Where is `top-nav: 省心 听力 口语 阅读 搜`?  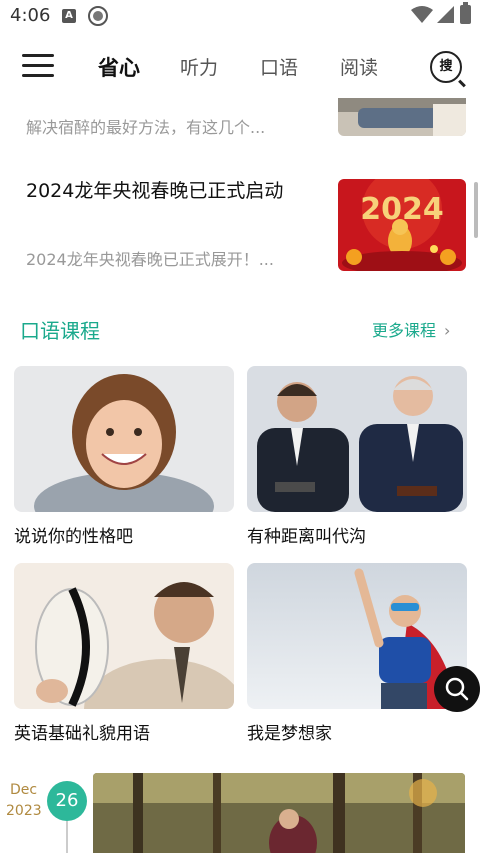
top-nav: 省心 听力 口语 阅读 搜 is located at coordinates (240, 66).